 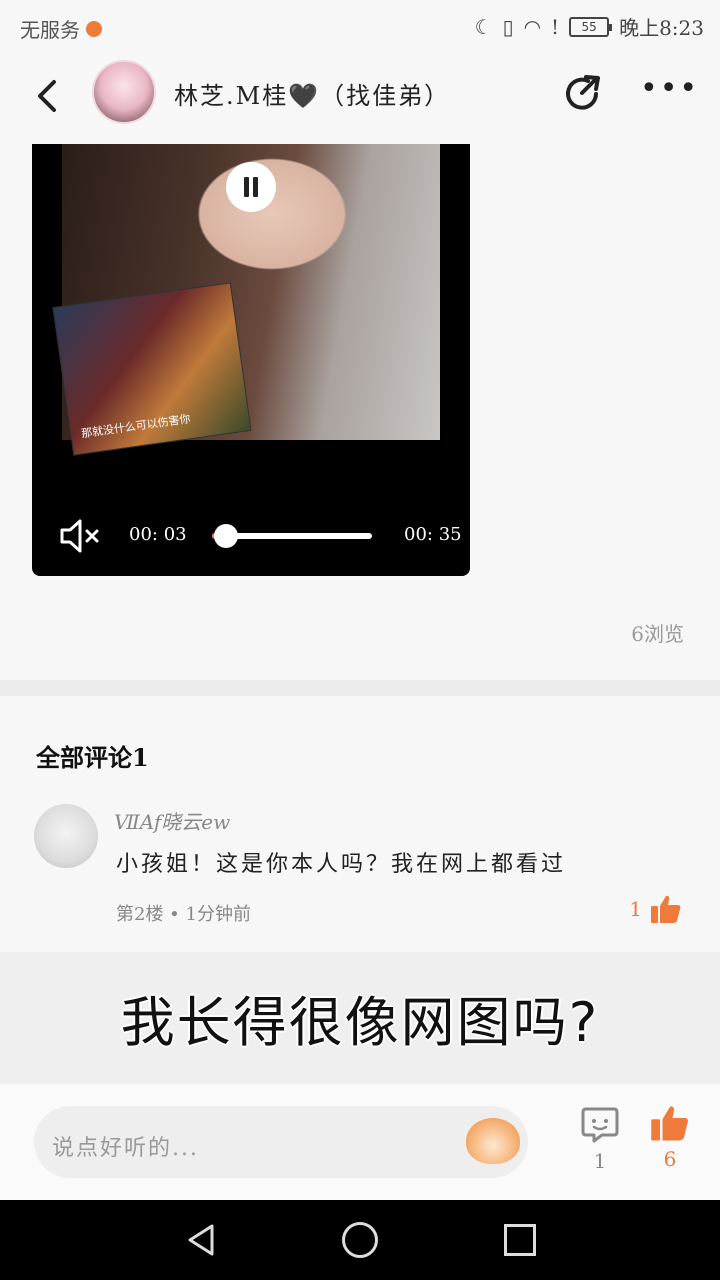 I want to click on wifi-icon: ◠, so click(x=532, y=26).